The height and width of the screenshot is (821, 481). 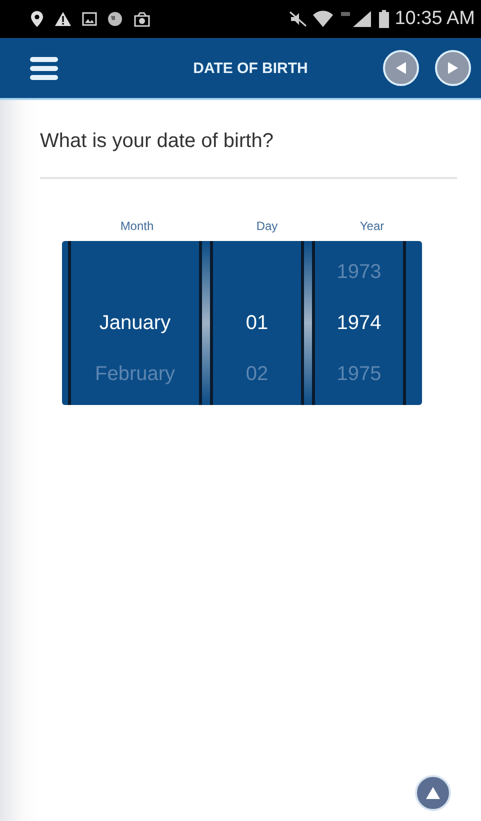 What do you see at coordinates (142, 19) in the screenshot?
I see `camera-icon` at bounding box center [142, 19].